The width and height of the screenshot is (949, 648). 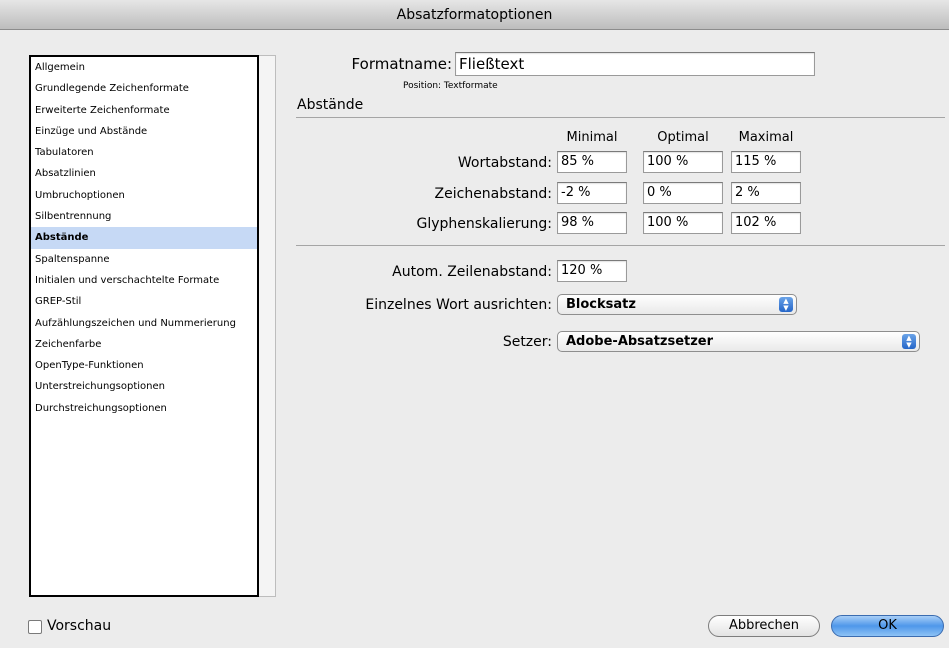 What do you see at coordinates (144, 195) in the screenshot?
I see `sidebar-item-umbruchoptionen: Umbruchoptionen` at bounding box center [144, 195].